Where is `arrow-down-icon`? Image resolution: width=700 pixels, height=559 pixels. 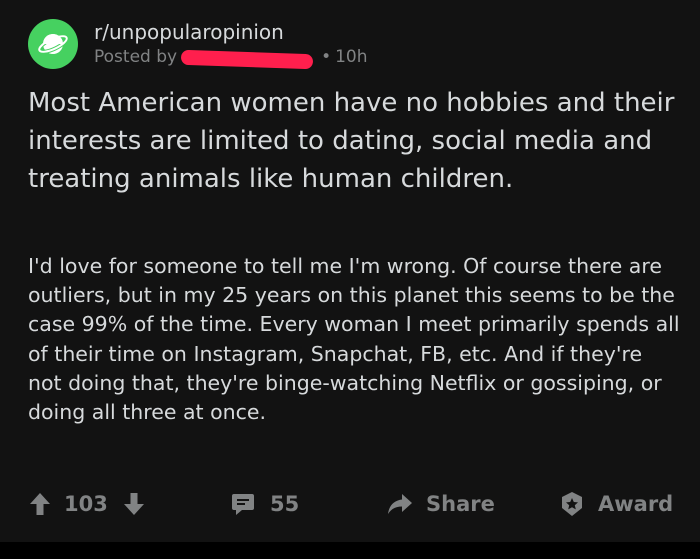
arrow-down-icon is located at coordinates (134, 504).